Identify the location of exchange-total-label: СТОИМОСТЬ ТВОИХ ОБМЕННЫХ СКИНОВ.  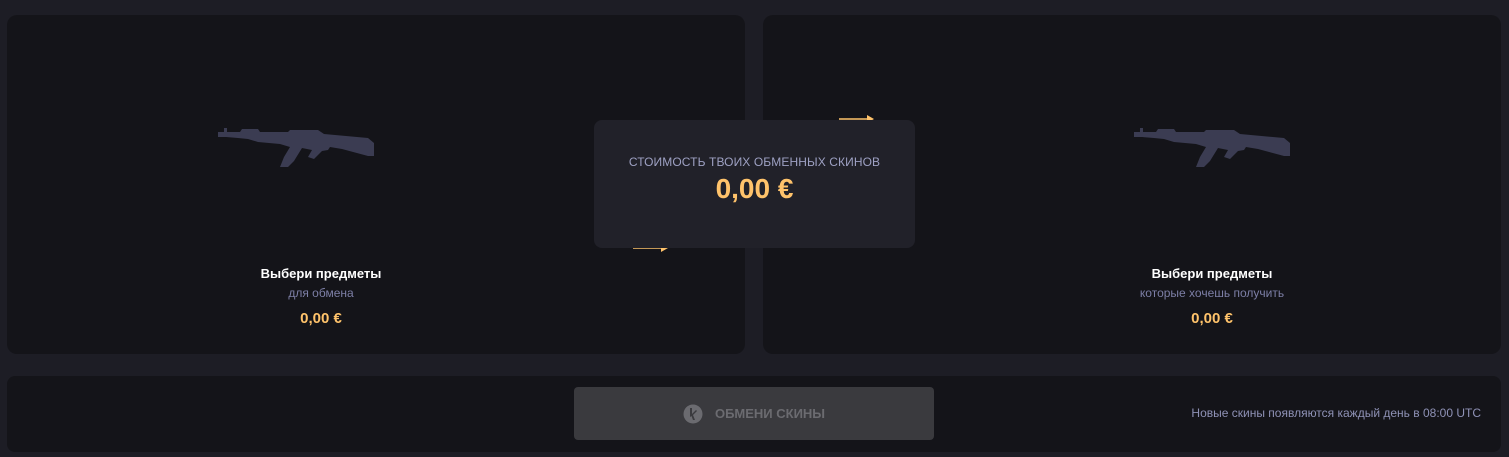
(754, 162).